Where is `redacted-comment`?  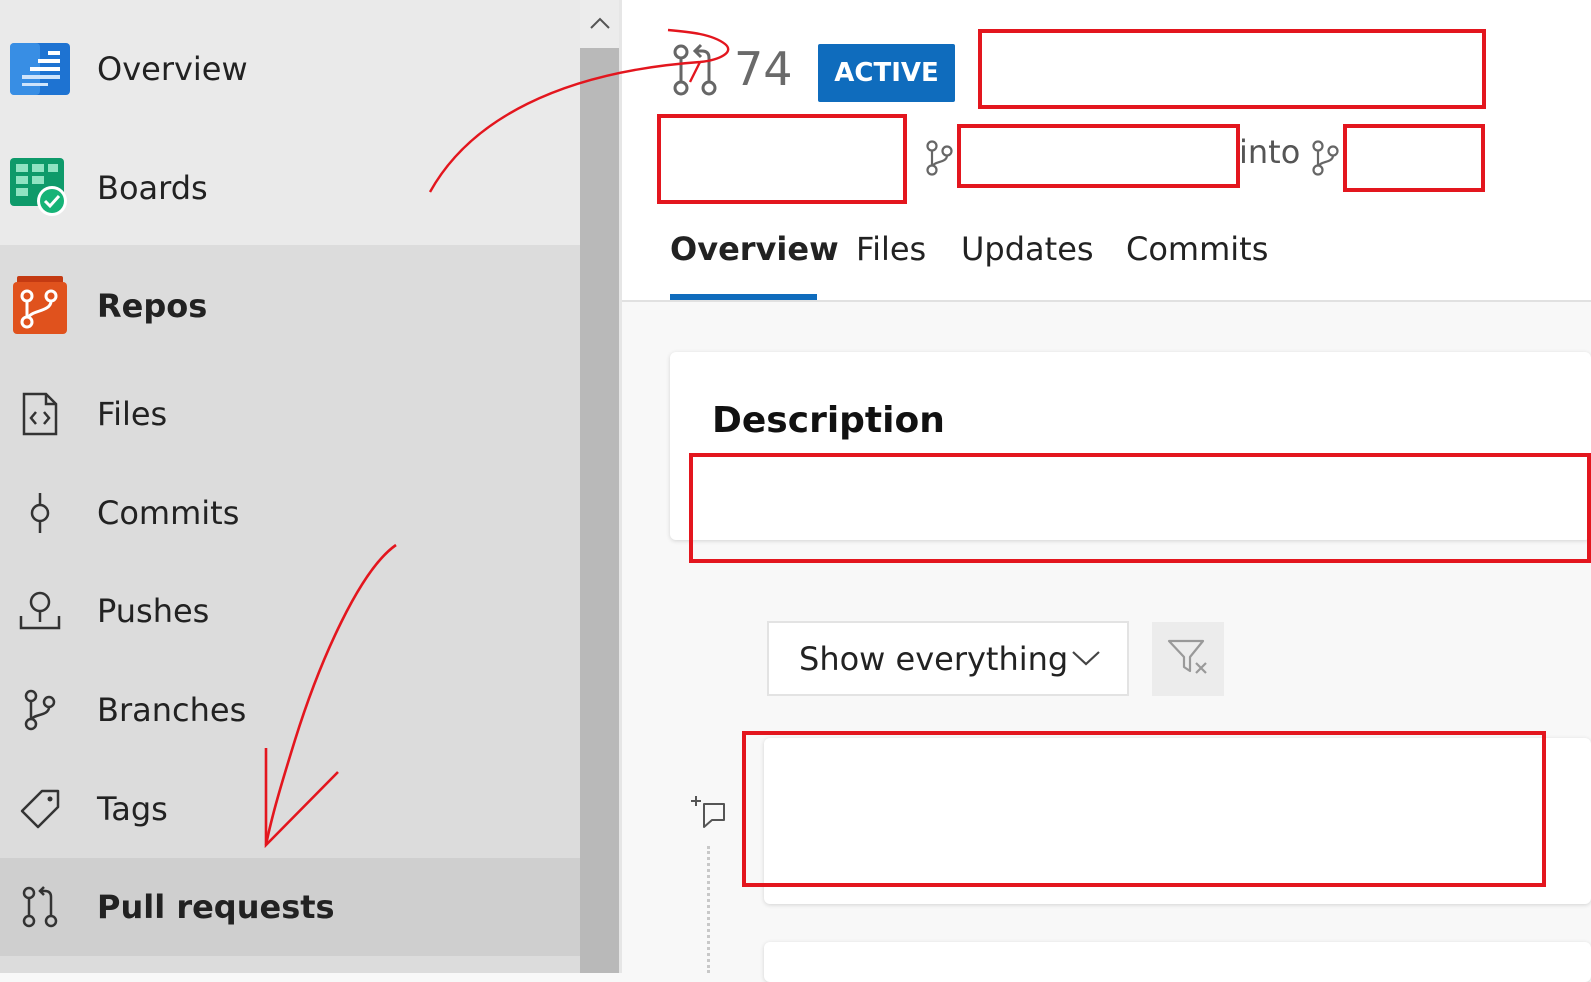 redacted-comment is located at coordinates (1144, 809).